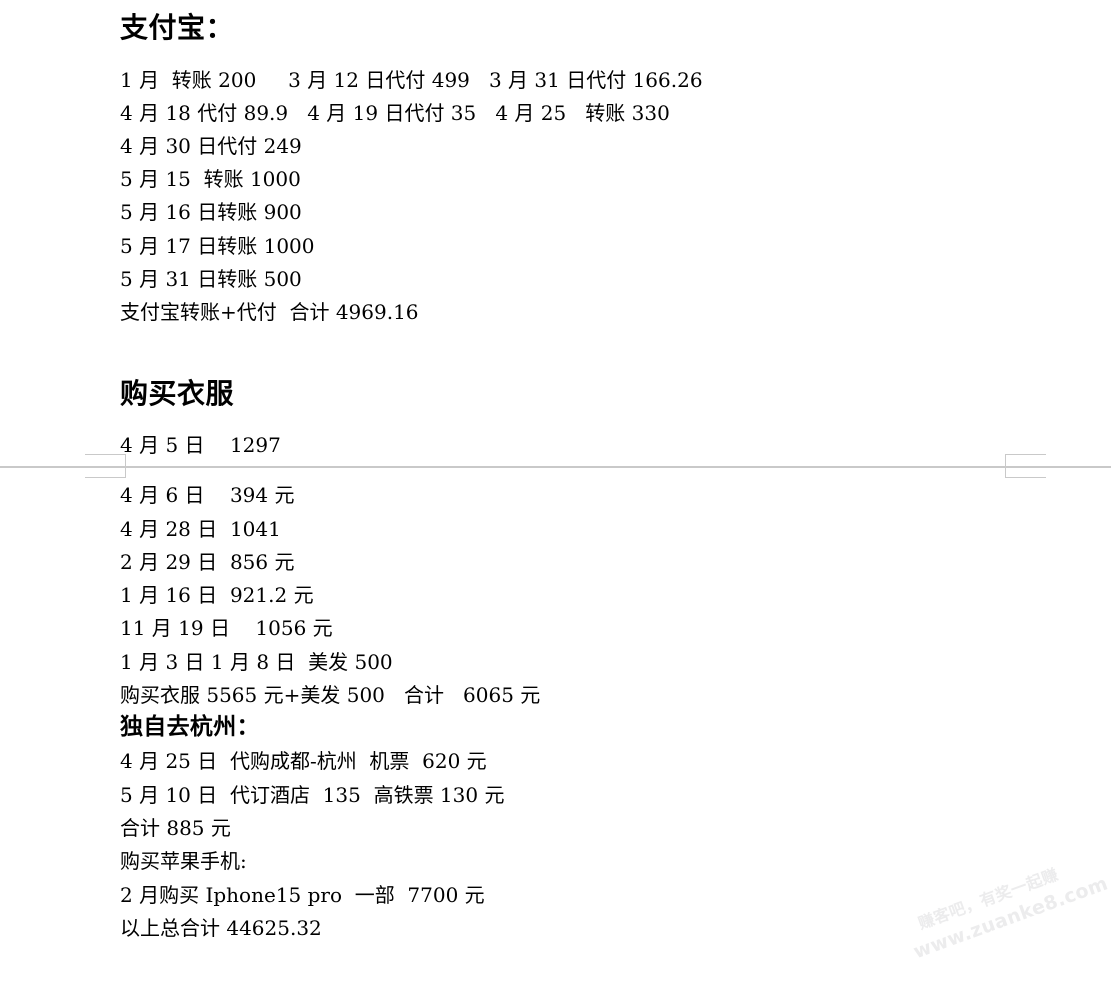 The height and width of the screenshot is (997, 1111). Describe the element at coordinates (303, 761) in the screenshot. I see `hangzhou-line-1: 4 月 25 日 代购成都-杭州 机票 620 元` at that location.